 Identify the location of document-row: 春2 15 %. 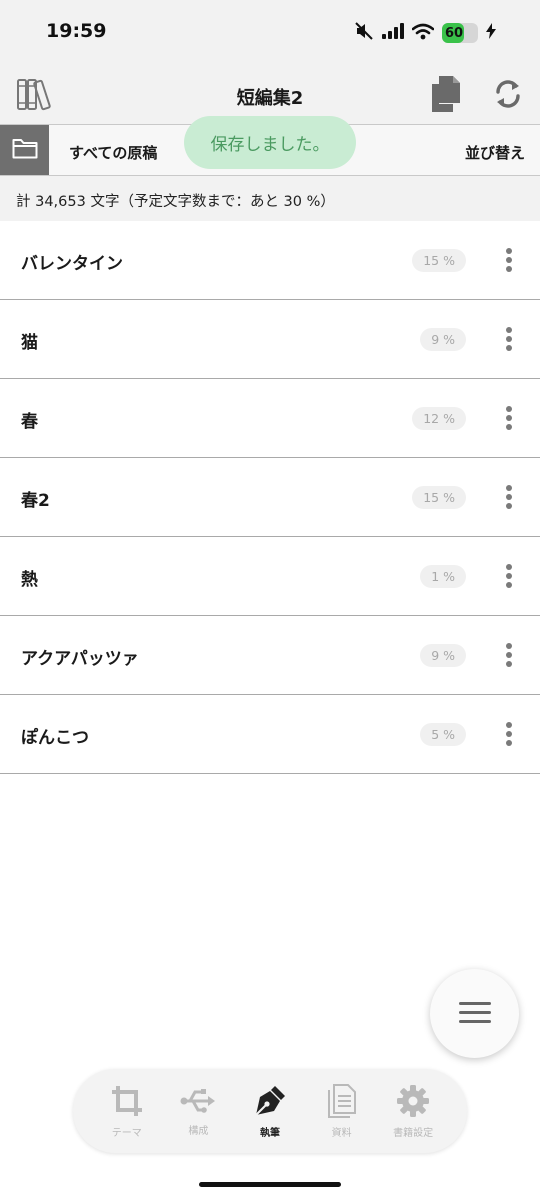
(270, 497).